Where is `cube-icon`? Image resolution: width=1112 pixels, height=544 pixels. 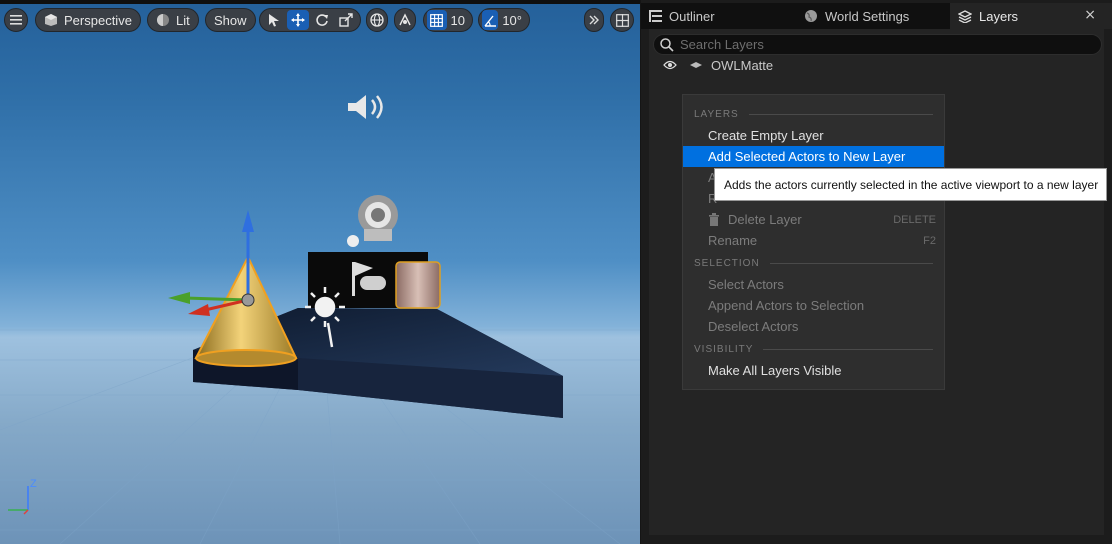 cube-icon is located at coordinates (51, 20).